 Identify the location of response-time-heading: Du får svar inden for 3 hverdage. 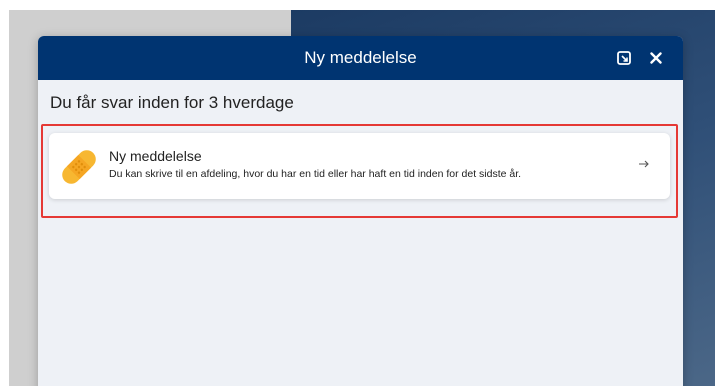
(172, 102).